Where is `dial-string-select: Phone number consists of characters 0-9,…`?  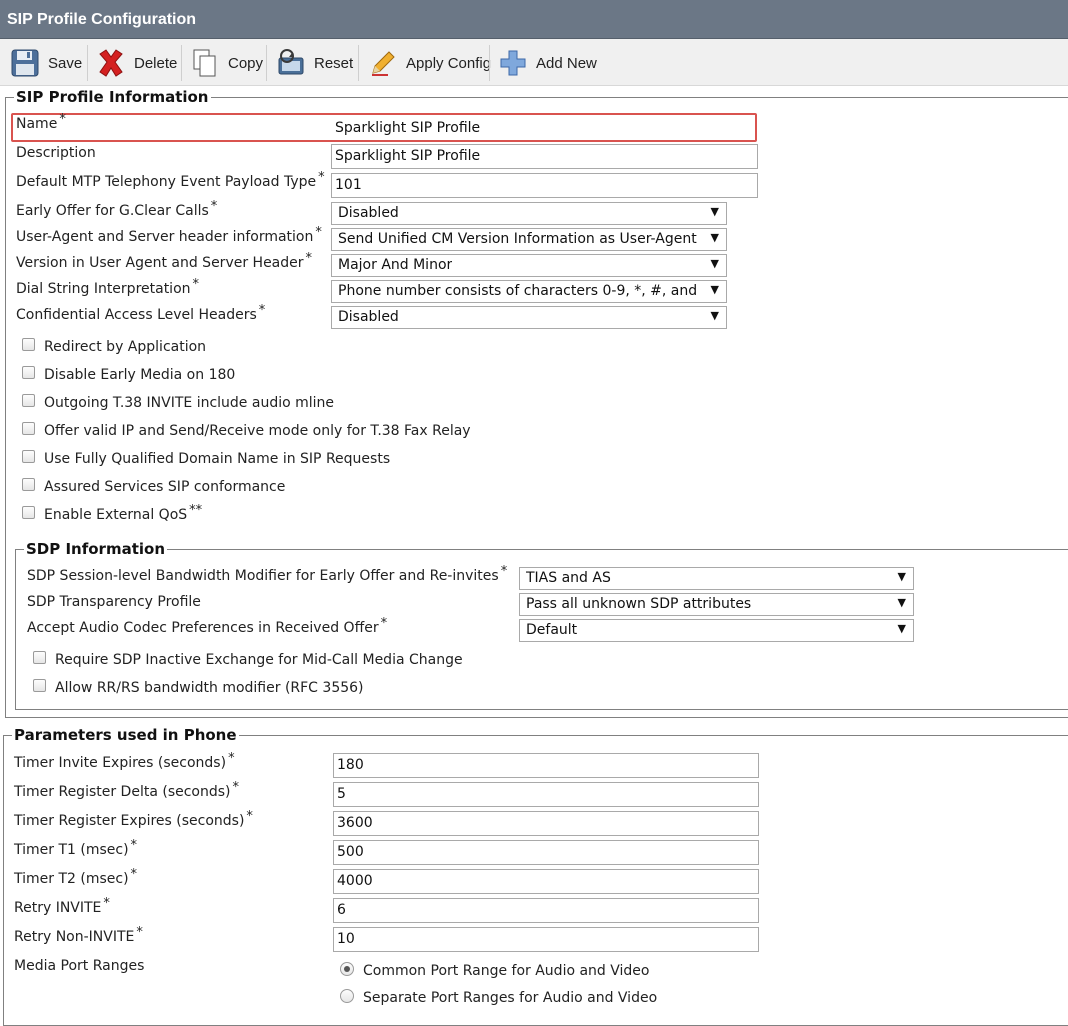 dial-string-select: Phone number consists of characters 0-9,… is located at coordinates (529, 291).